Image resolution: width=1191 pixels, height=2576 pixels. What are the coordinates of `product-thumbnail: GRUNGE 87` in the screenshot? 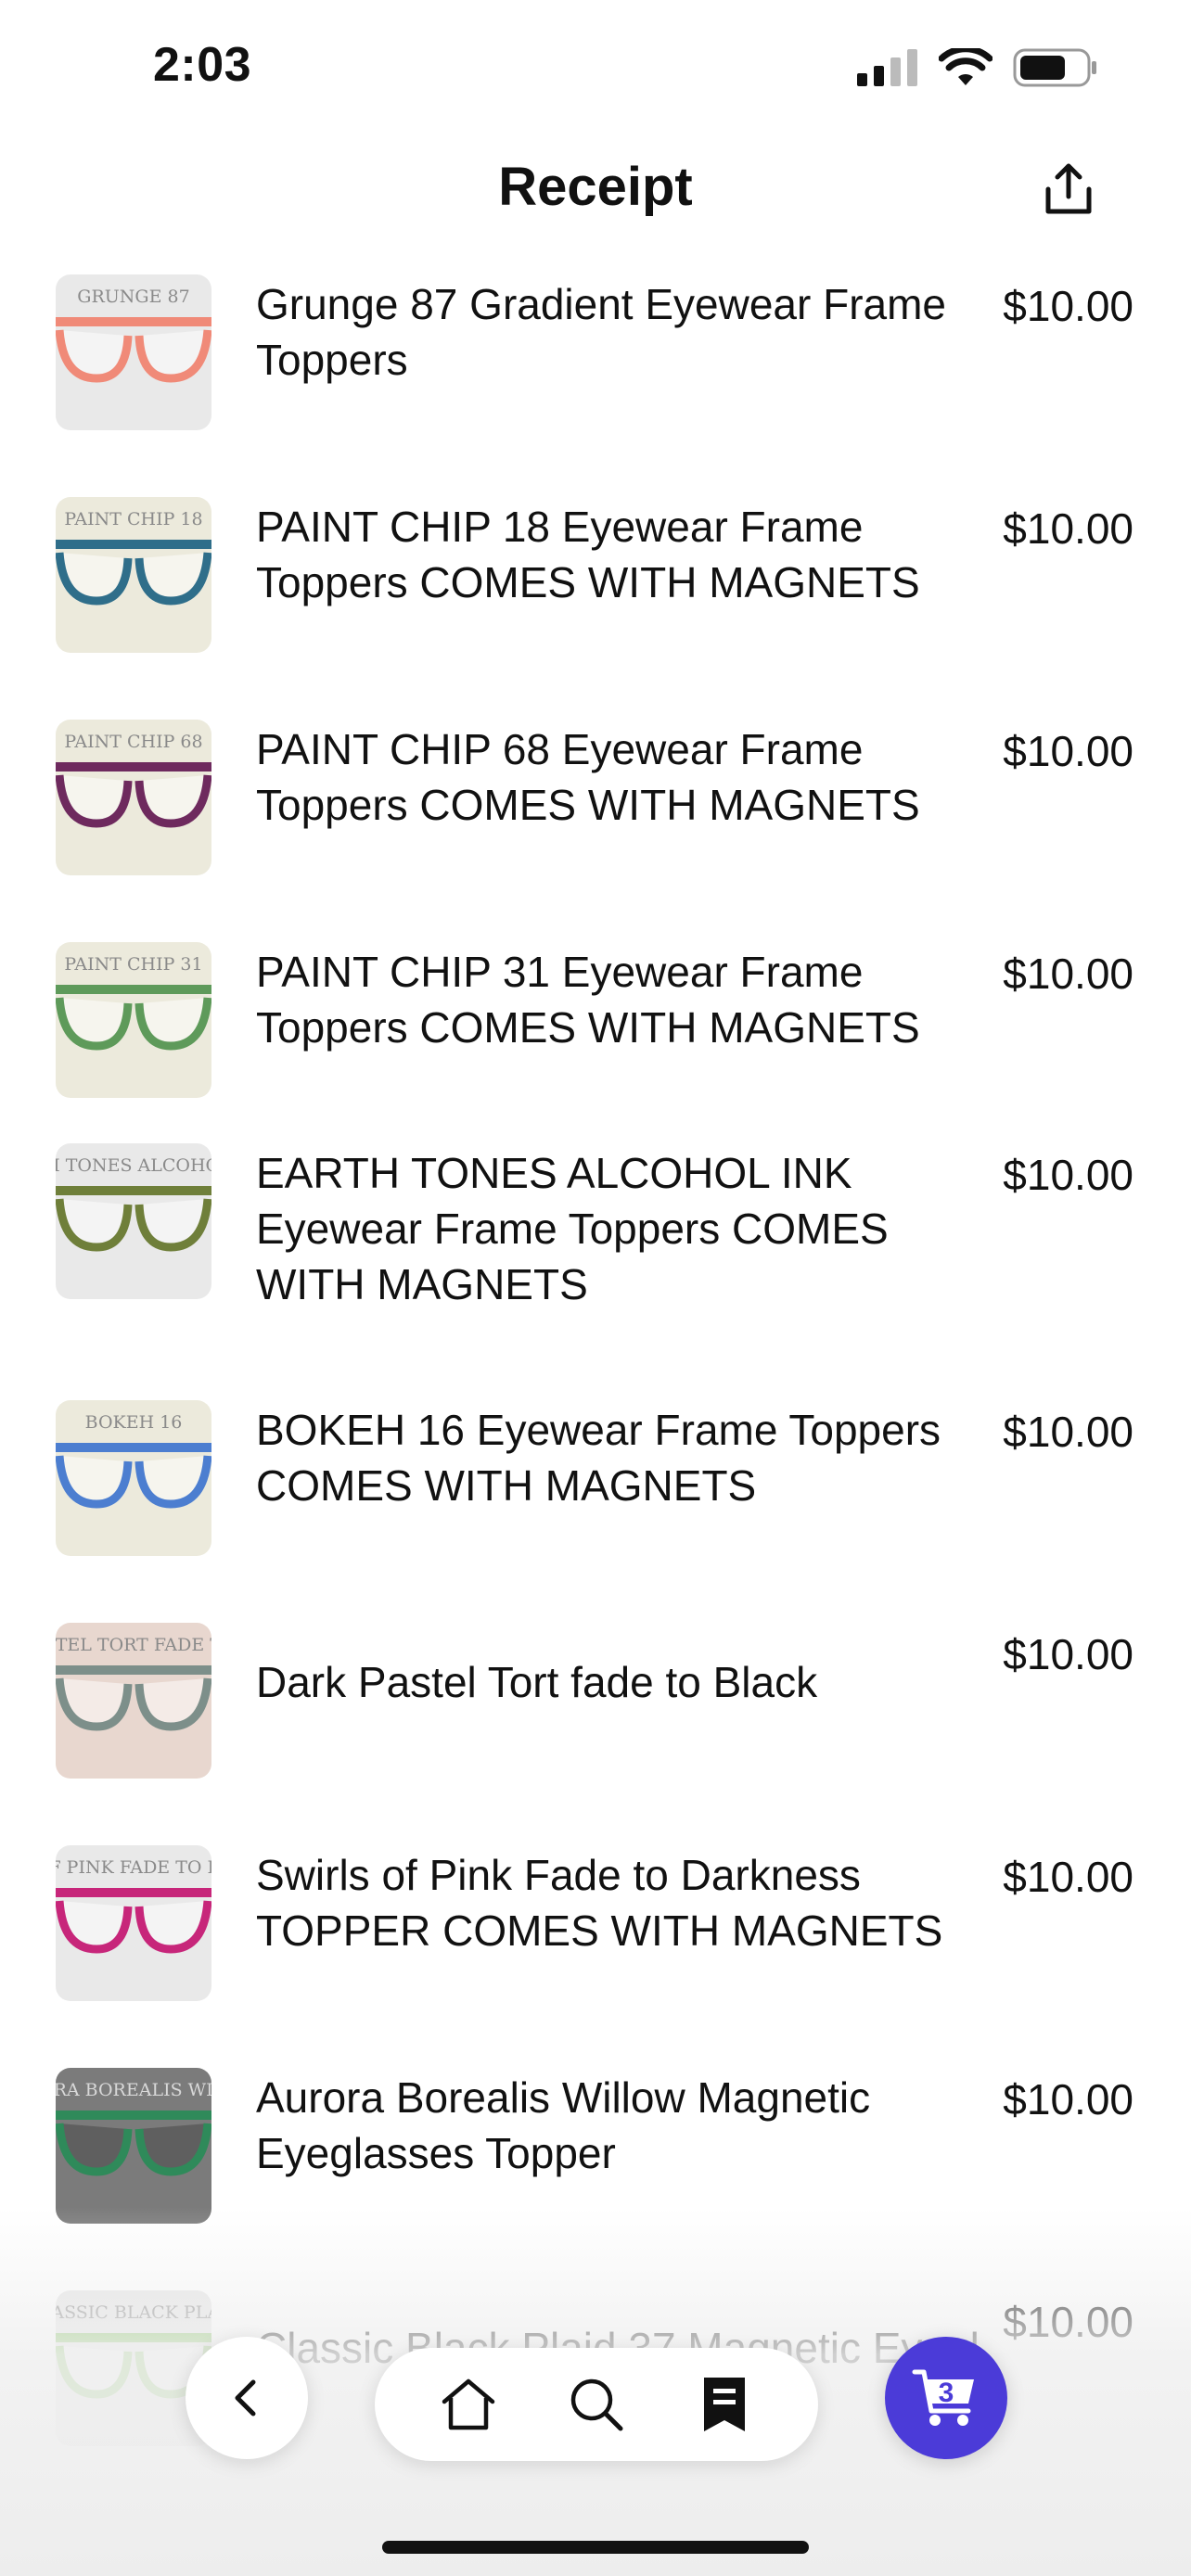 It's located at (133, 352).